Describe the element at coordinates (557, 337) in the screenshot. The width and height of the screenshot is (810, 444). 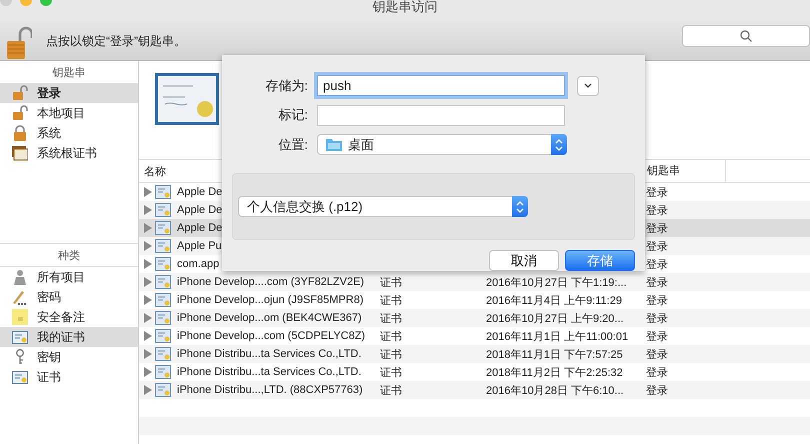
I see `table-cell-text: 2016年11月1日 上午11:00:01` at that location.